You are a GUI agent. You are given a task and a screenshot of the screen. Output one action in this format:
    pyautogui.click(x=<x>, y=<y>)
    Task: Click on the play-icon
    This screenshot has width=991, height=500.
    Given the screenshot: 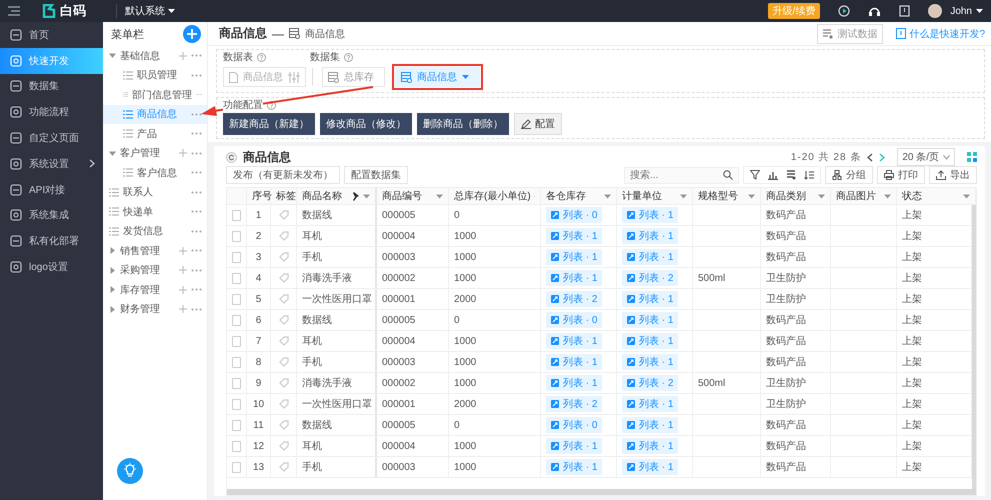 What is the action you would take?
    pyautogui.click(x=844, y=11)
    